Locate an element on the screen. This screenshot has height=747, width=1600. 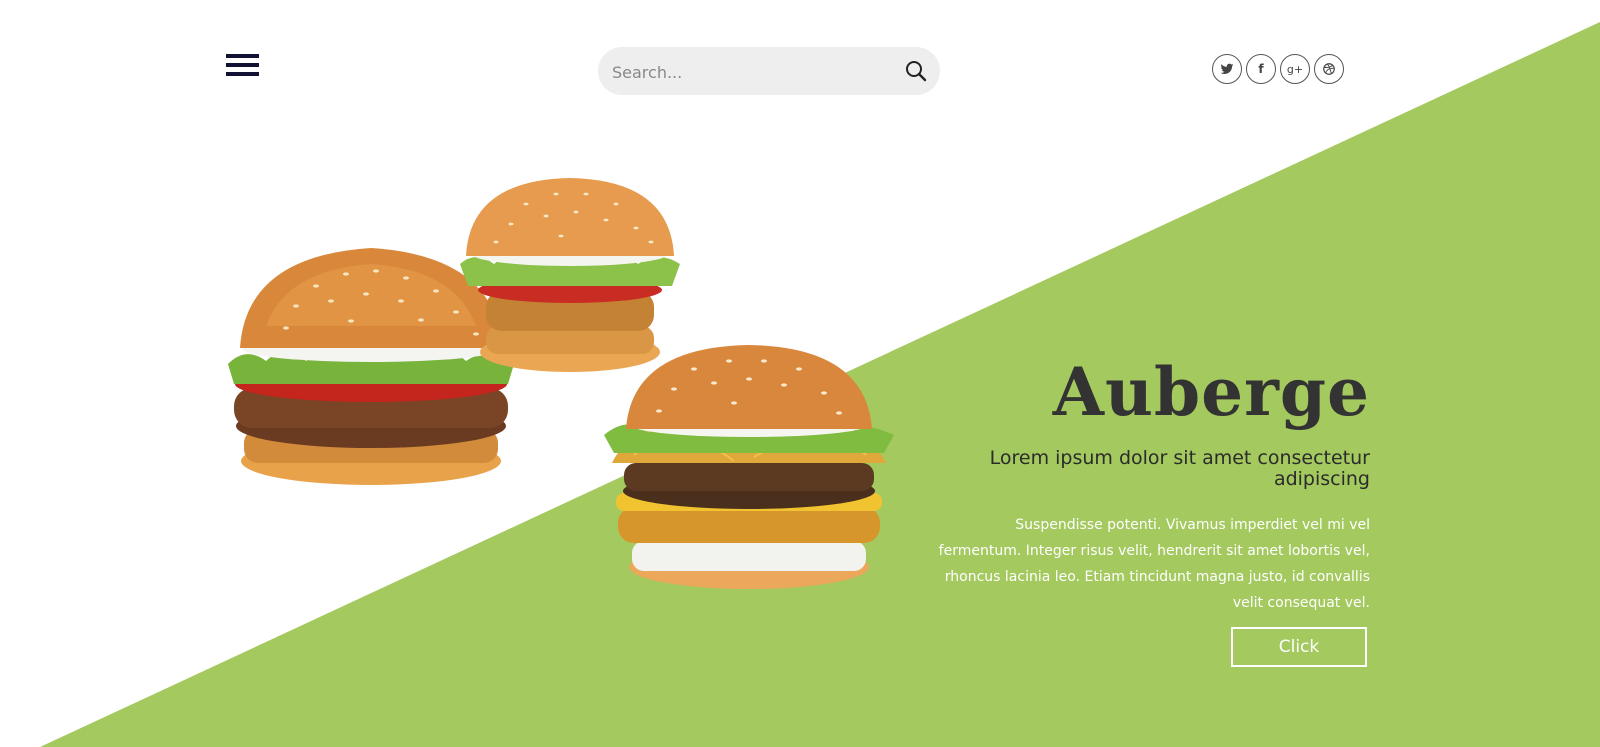
facebook-icon: f is located at coordinates (1261, 69).